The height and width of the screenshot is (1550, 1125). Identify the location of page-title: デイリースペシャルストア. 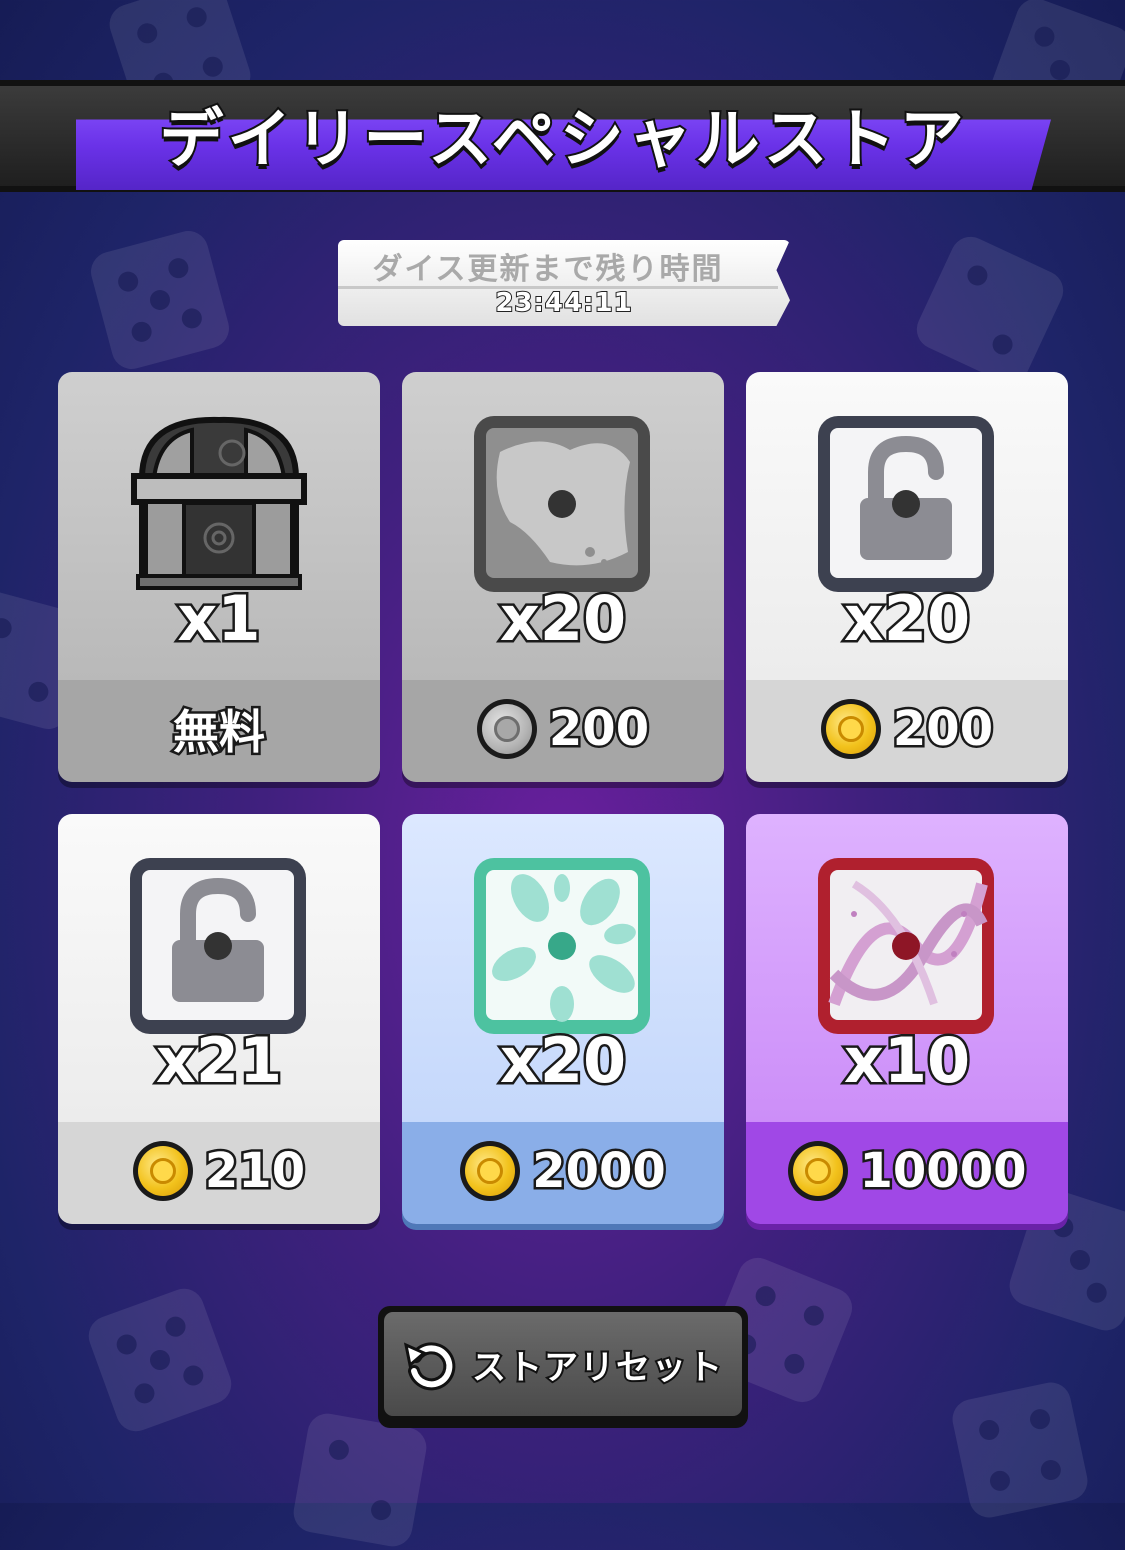
(562, 140).